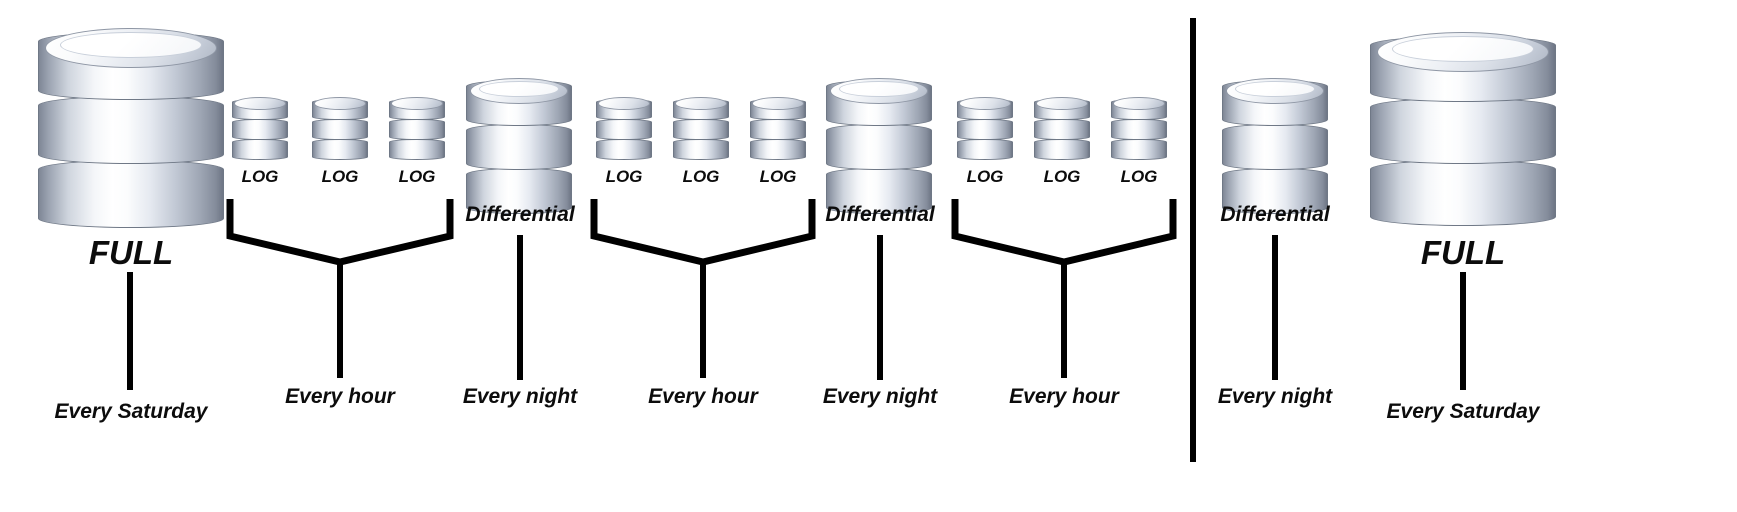 This screenshot has height=512, width=1737. What do you see at coordinates (624, 176) in the screenshot?
I see `label-log-2-1: LOG` at bounding box center [624, 176].